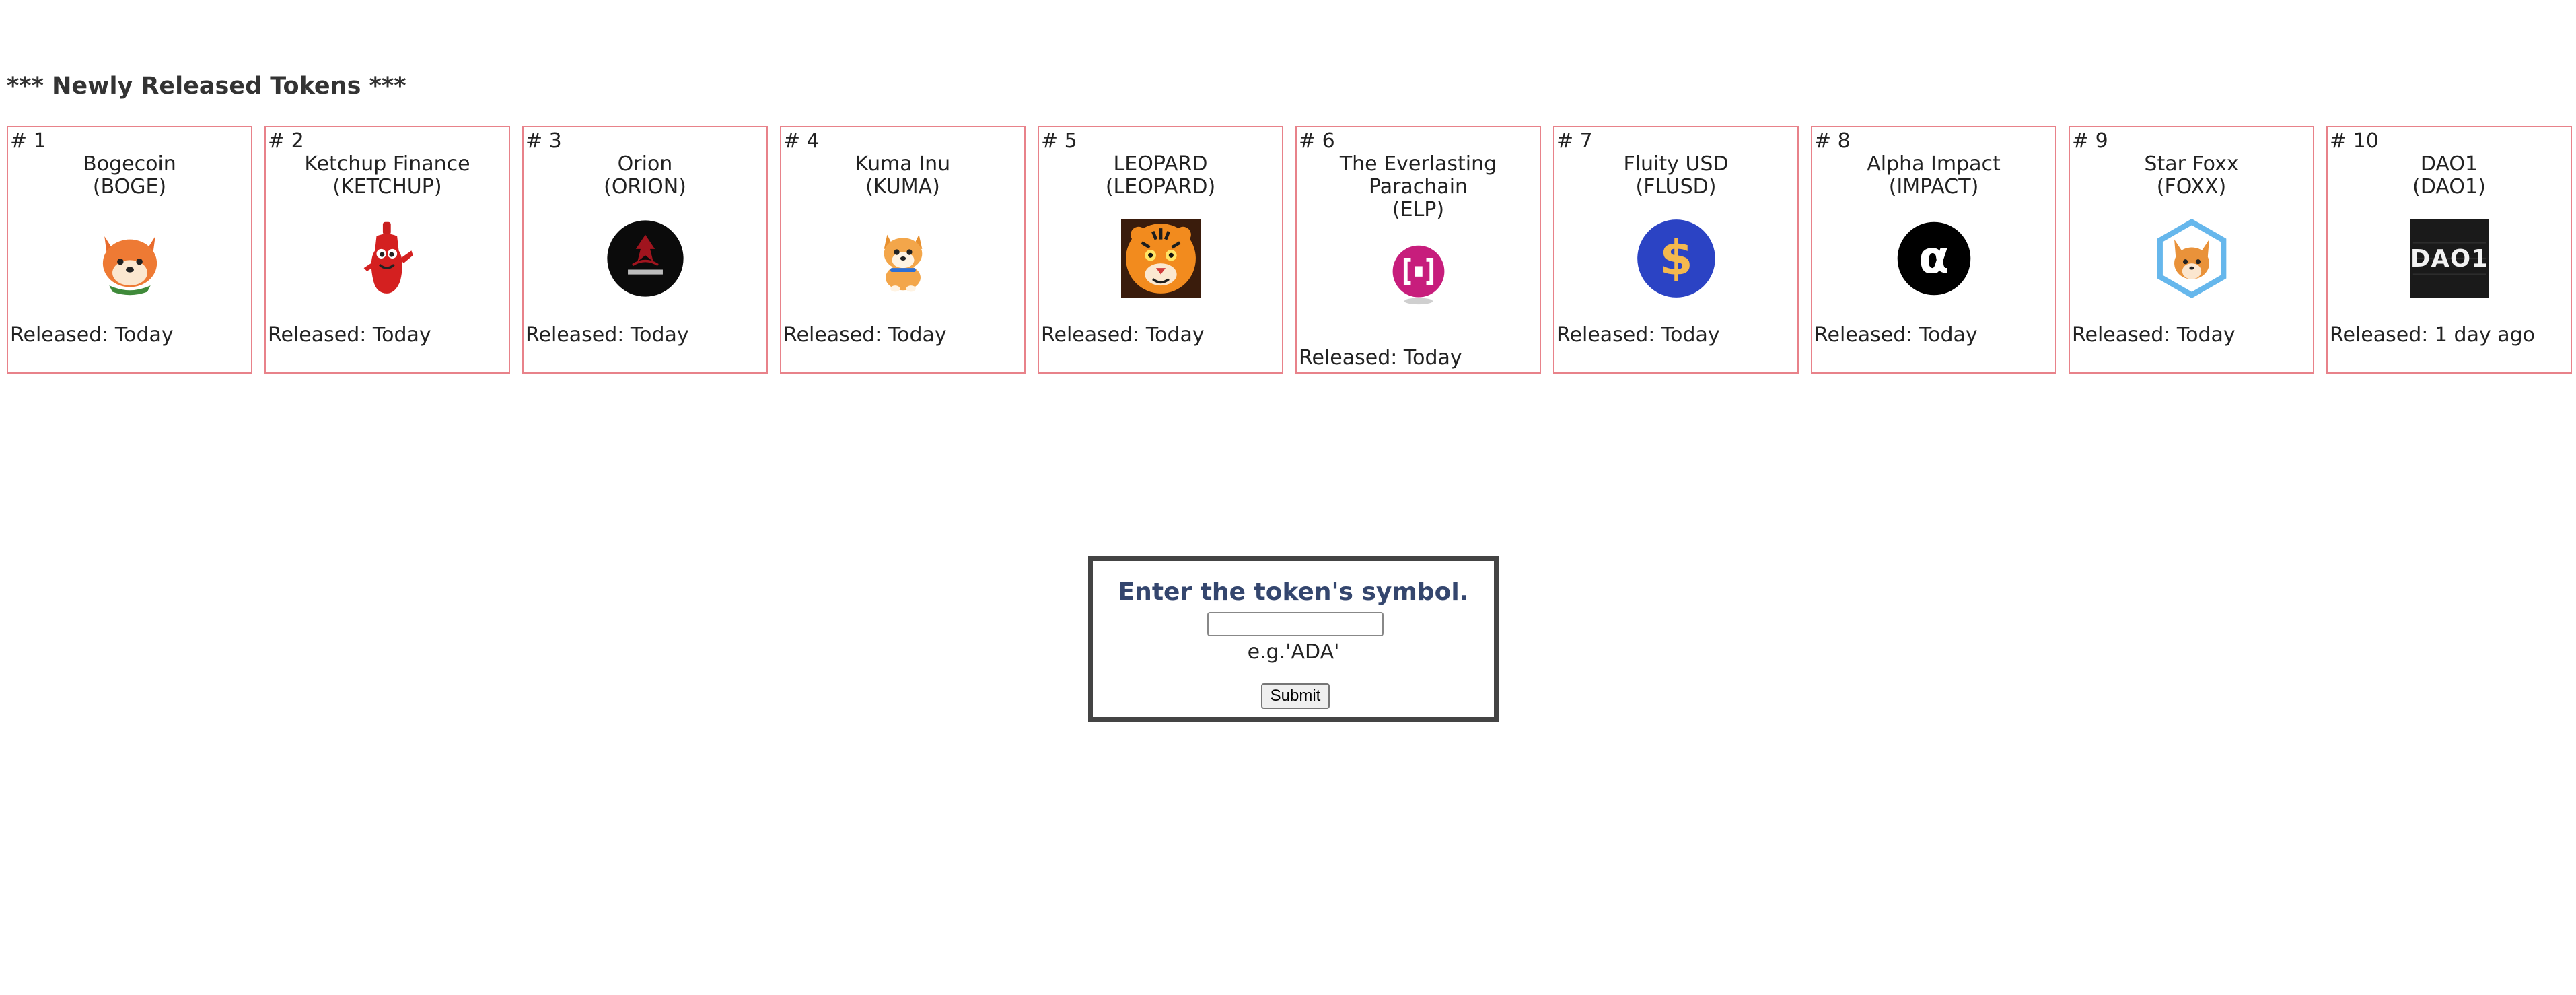 The image size is (2576, 995). What do you see at coordinates (903, 164) in the screenshot?
I see `token-name: Kuma Inu` at bounding box center [903, 164].